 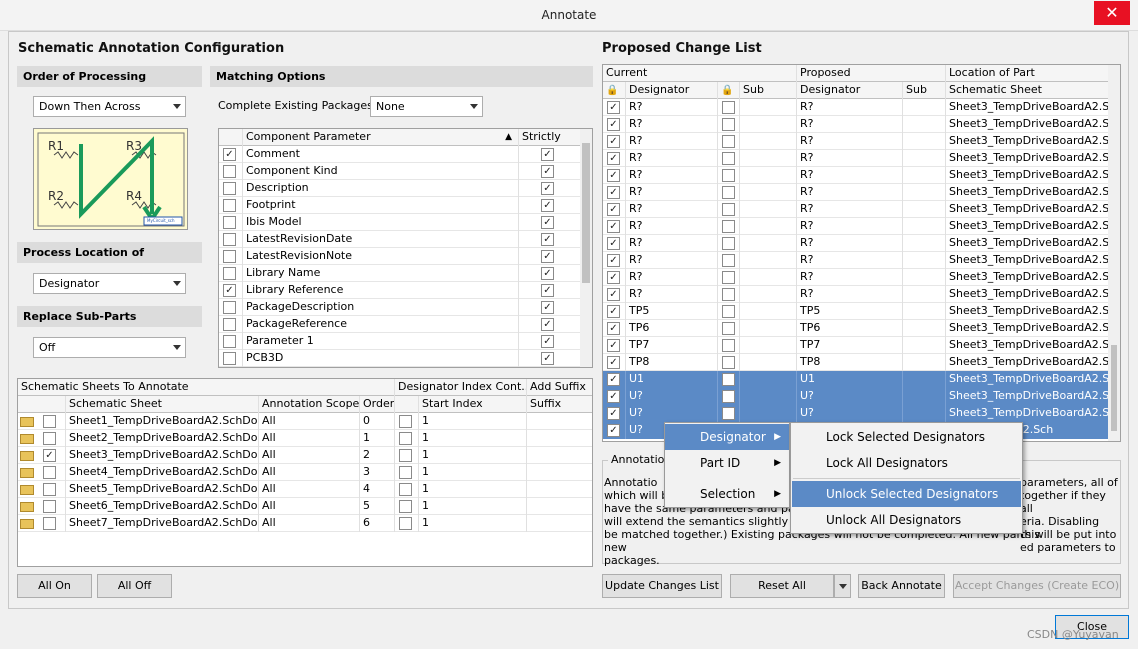 I want to click on column-header-schematic-sheet: Schematic Sheet, so click(x=162, y=404).